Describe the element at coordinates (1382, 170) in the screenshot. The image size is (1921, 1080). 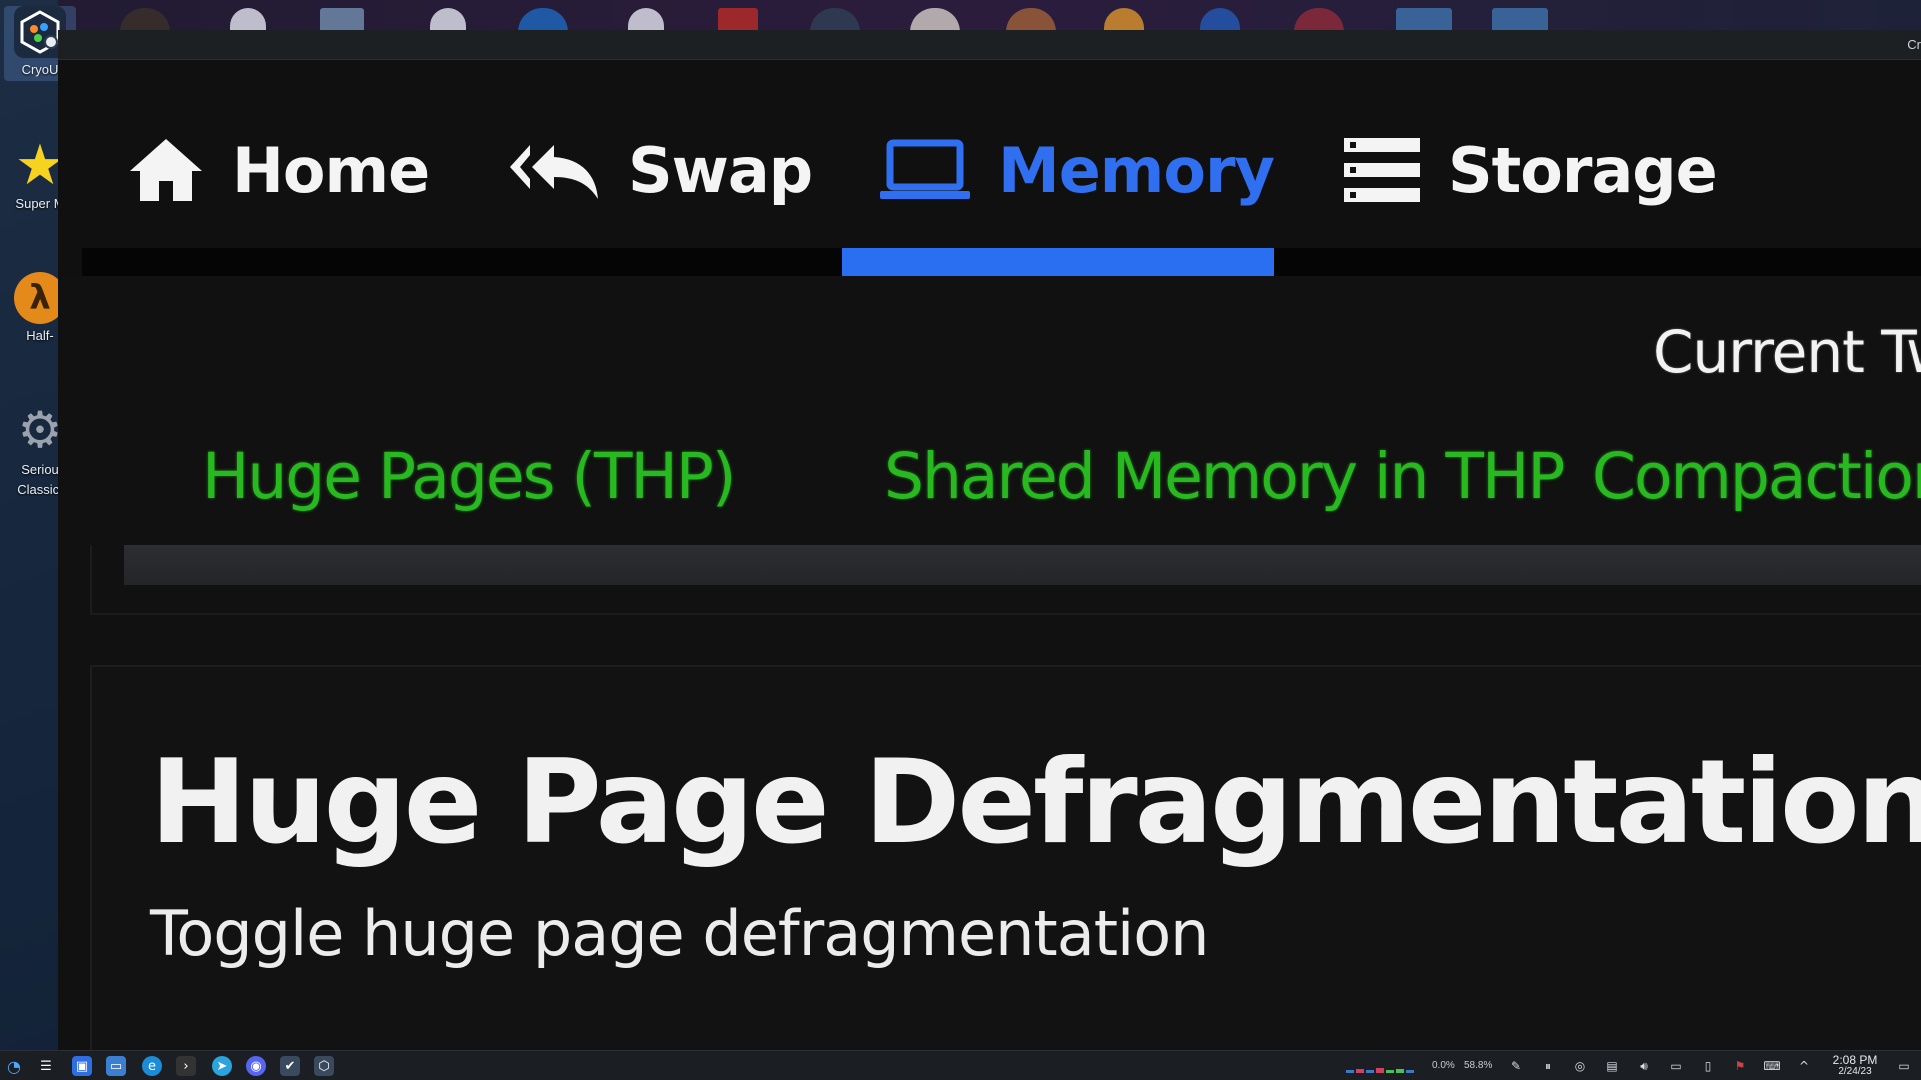
I see `server-list-icon` at that location.